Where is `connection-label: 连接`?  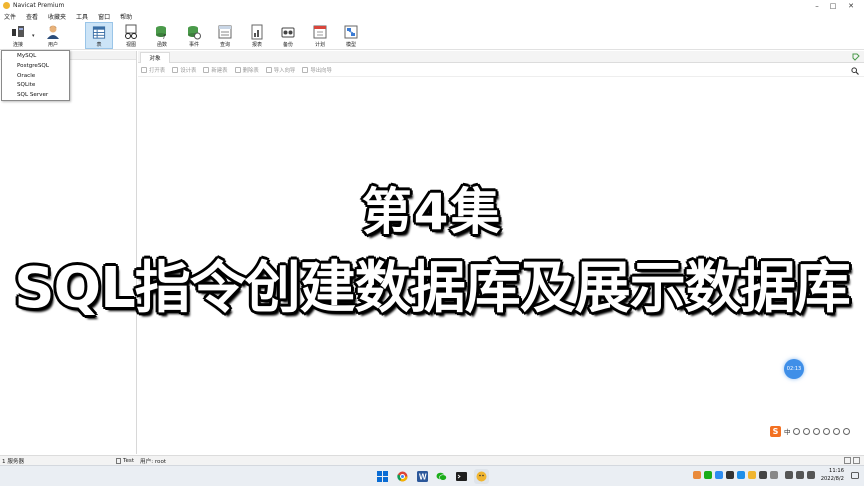
connection-label: 连接 is located at coordinates (17, 45).